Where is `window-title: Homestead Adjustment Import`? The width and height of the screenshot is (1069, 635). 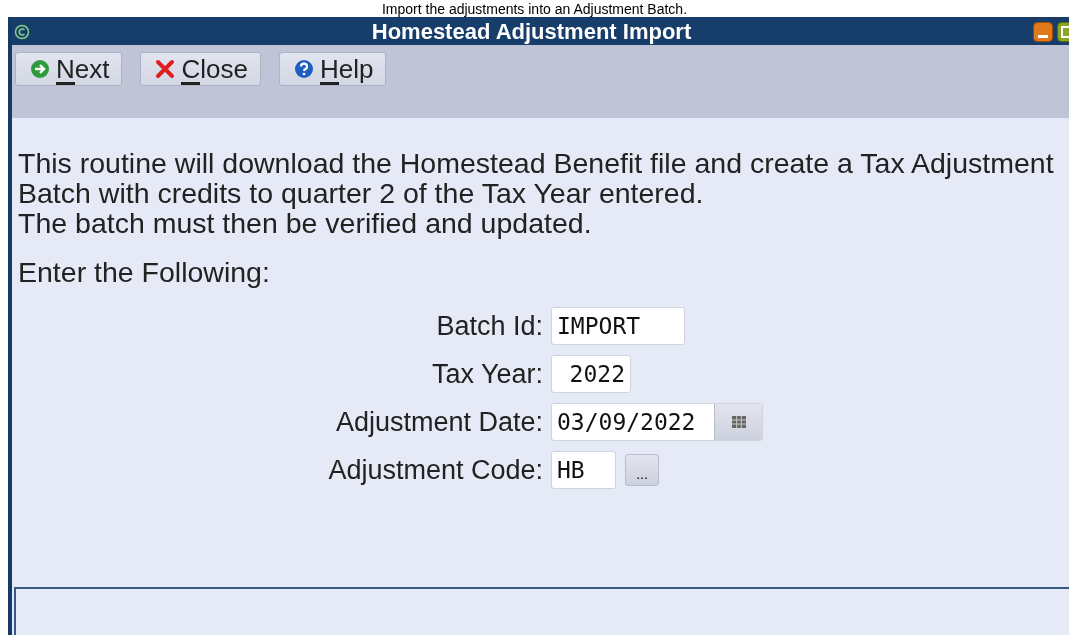 window-title: Homestead Adjustment Import is located at coordinates (531, 31).